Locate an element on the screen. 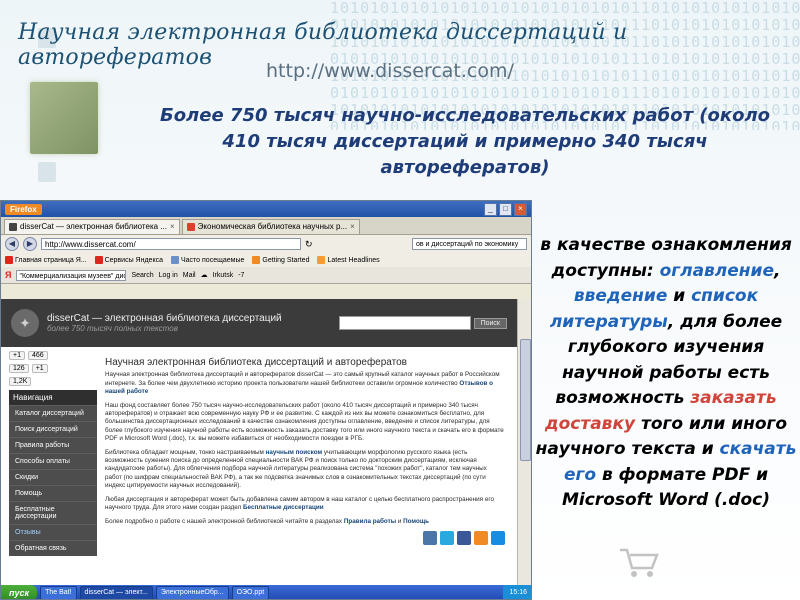  browser-titlebar: Firefox _ □ × is located at coordinates (266, 209).